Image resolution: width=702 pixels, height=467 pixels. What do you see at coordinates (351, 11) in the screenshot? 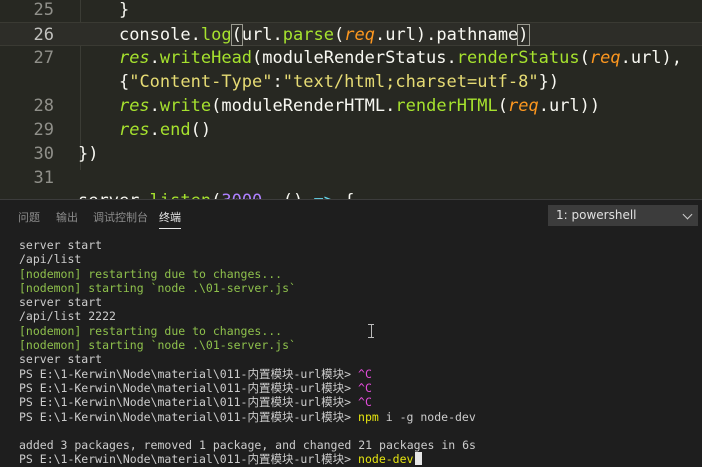
I see `code-line-25: 25 }` at bounding box center [351, 11].